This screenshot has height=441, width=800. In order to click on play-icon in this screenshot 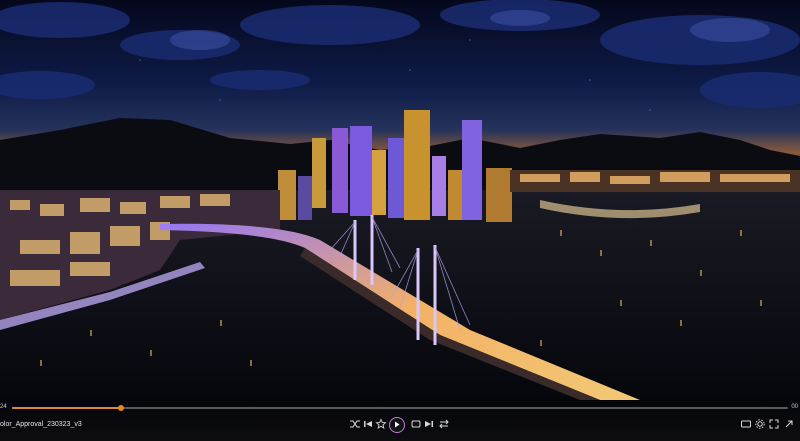, I will do `click(397, 424)`.